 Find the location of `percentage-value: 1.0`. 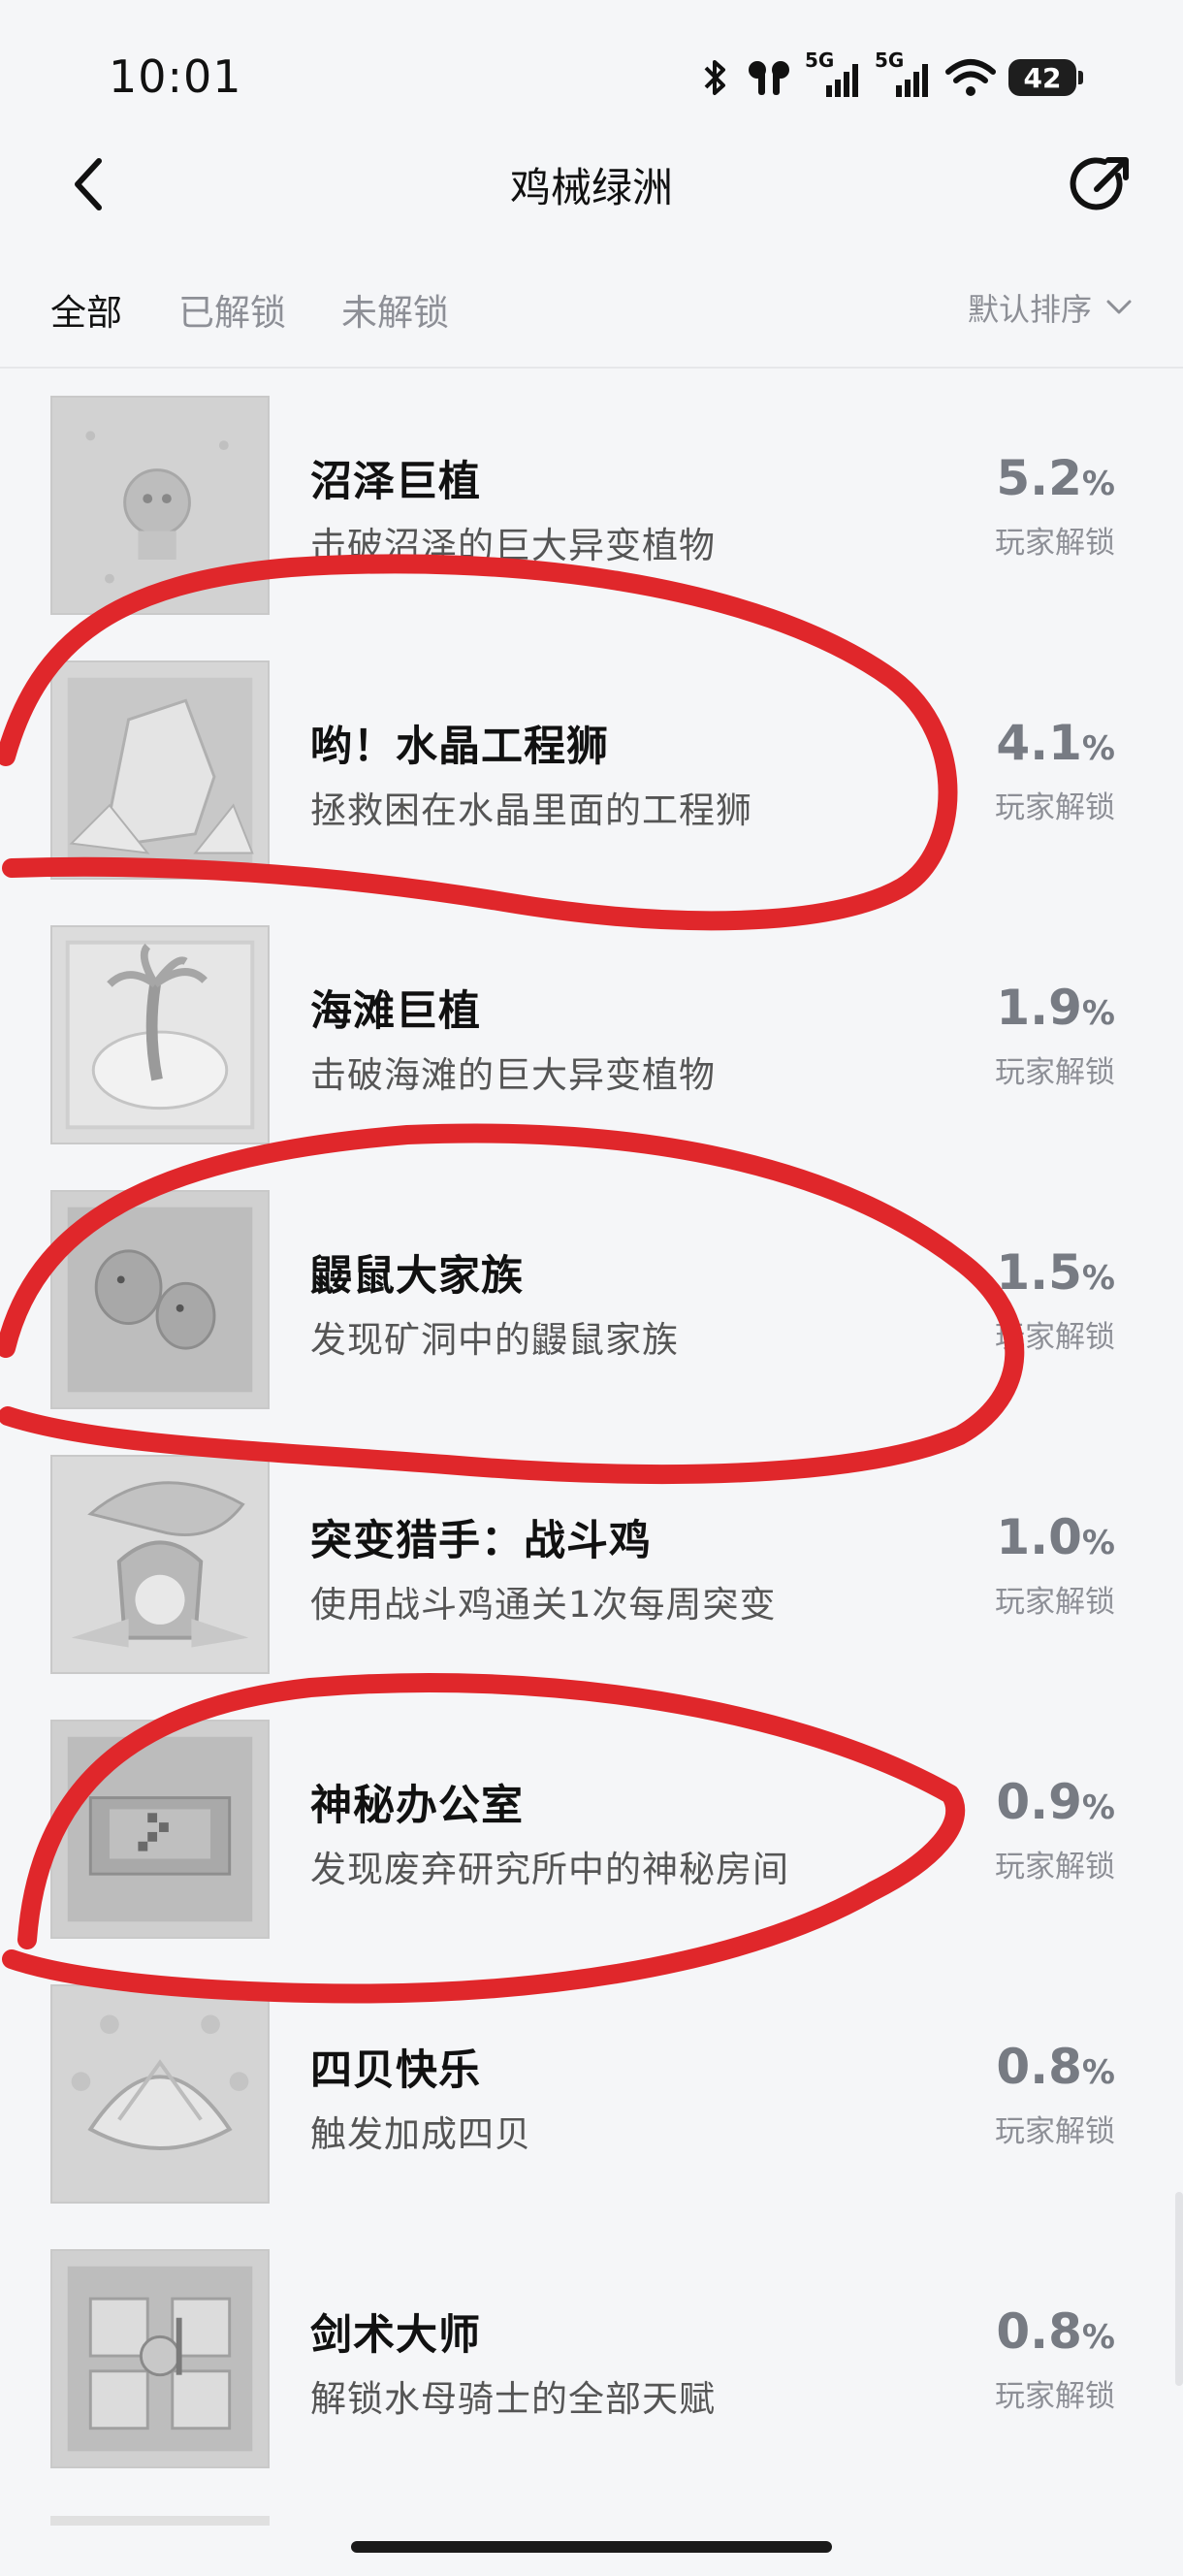

percentage-value: 1.0 is located at coordinates (1039, 1537).